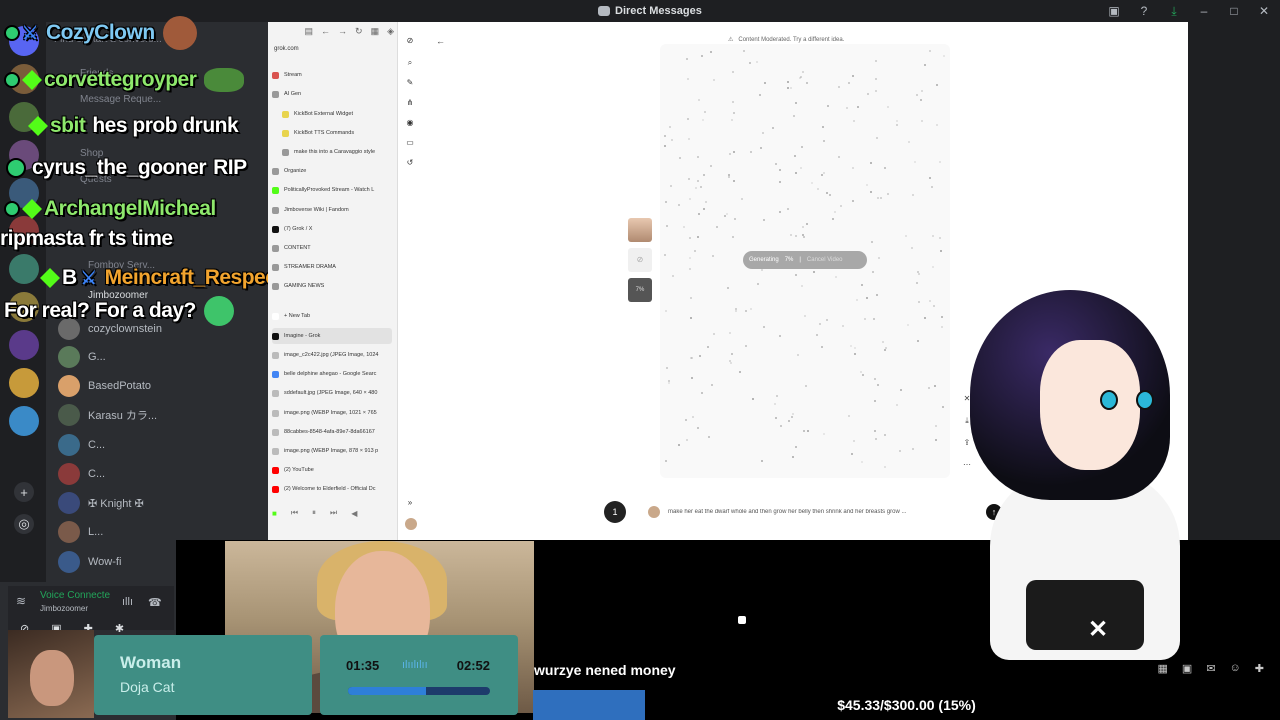 The width and height of the screenshot is (1280, 720). Describe the element at coordinates (332, 432) in the screenshot. I see `browser-tab: 88cabbes-8548-4afa-89e7-8da66167` at that location.